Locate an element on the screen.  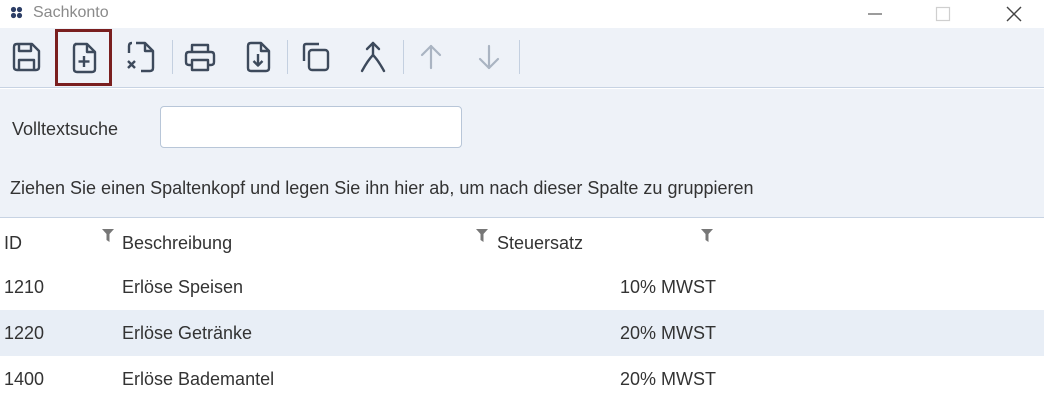
download-document-icon is located at coordinates (258, 57).